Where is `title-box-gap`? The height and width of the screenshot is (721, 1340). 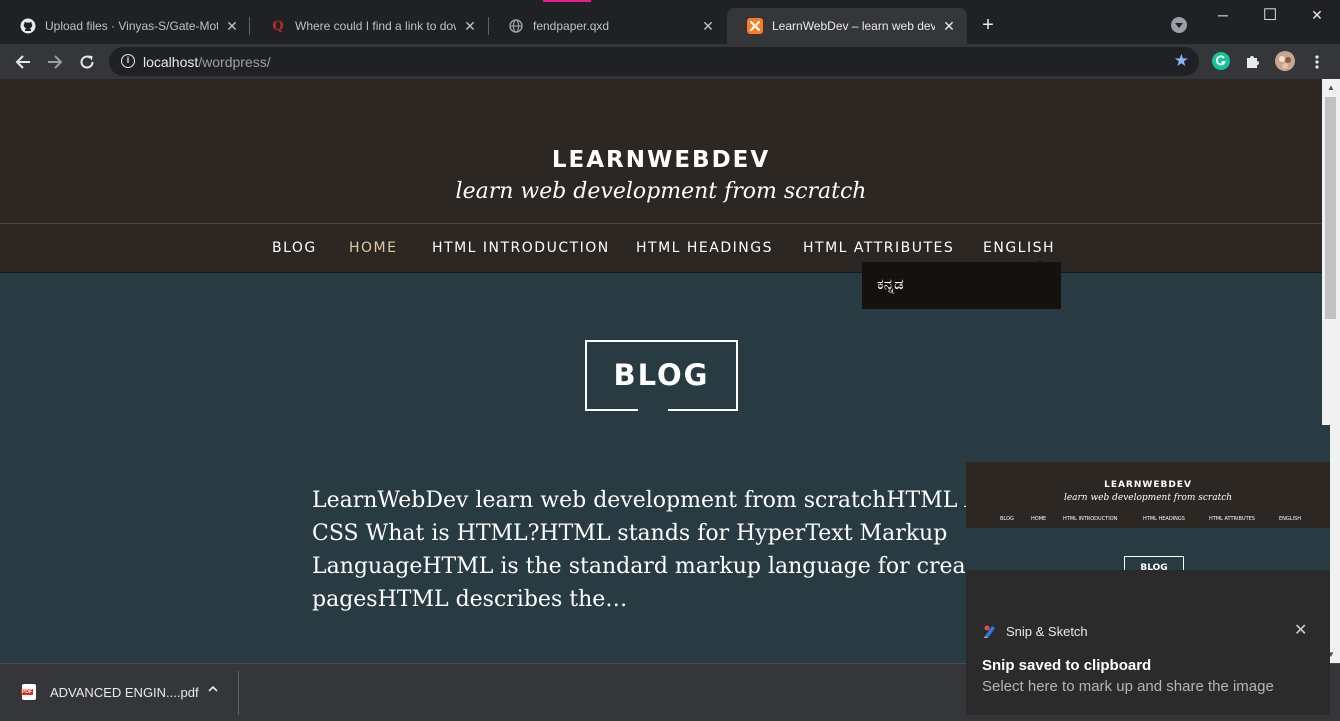
title-box-gap is located at coordinates (653, 410).